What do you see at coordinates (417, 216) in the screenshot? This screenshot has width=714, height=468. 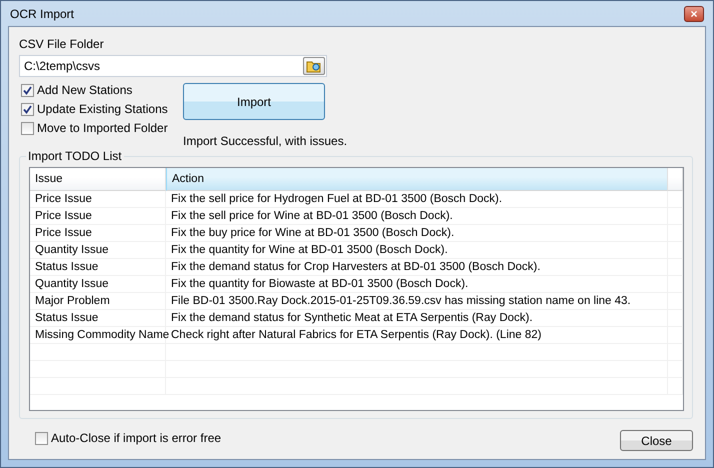 I see `table-cell: Fix the sell price for Wine at BD-01 3500 (Bosch Dock).` at bounding box center [417, 216].